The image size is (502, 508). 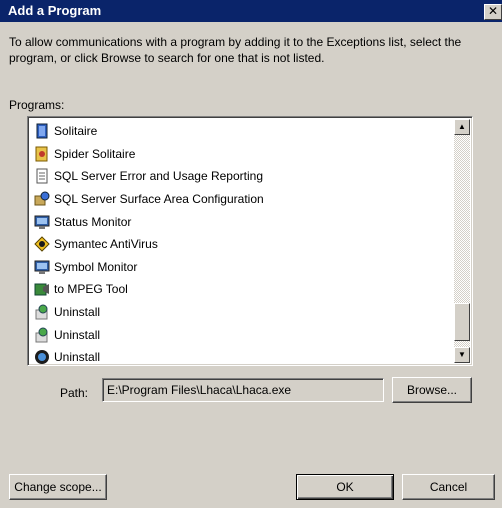 I want to click on program-label: Status Monitor, so click(x=93, y=221).